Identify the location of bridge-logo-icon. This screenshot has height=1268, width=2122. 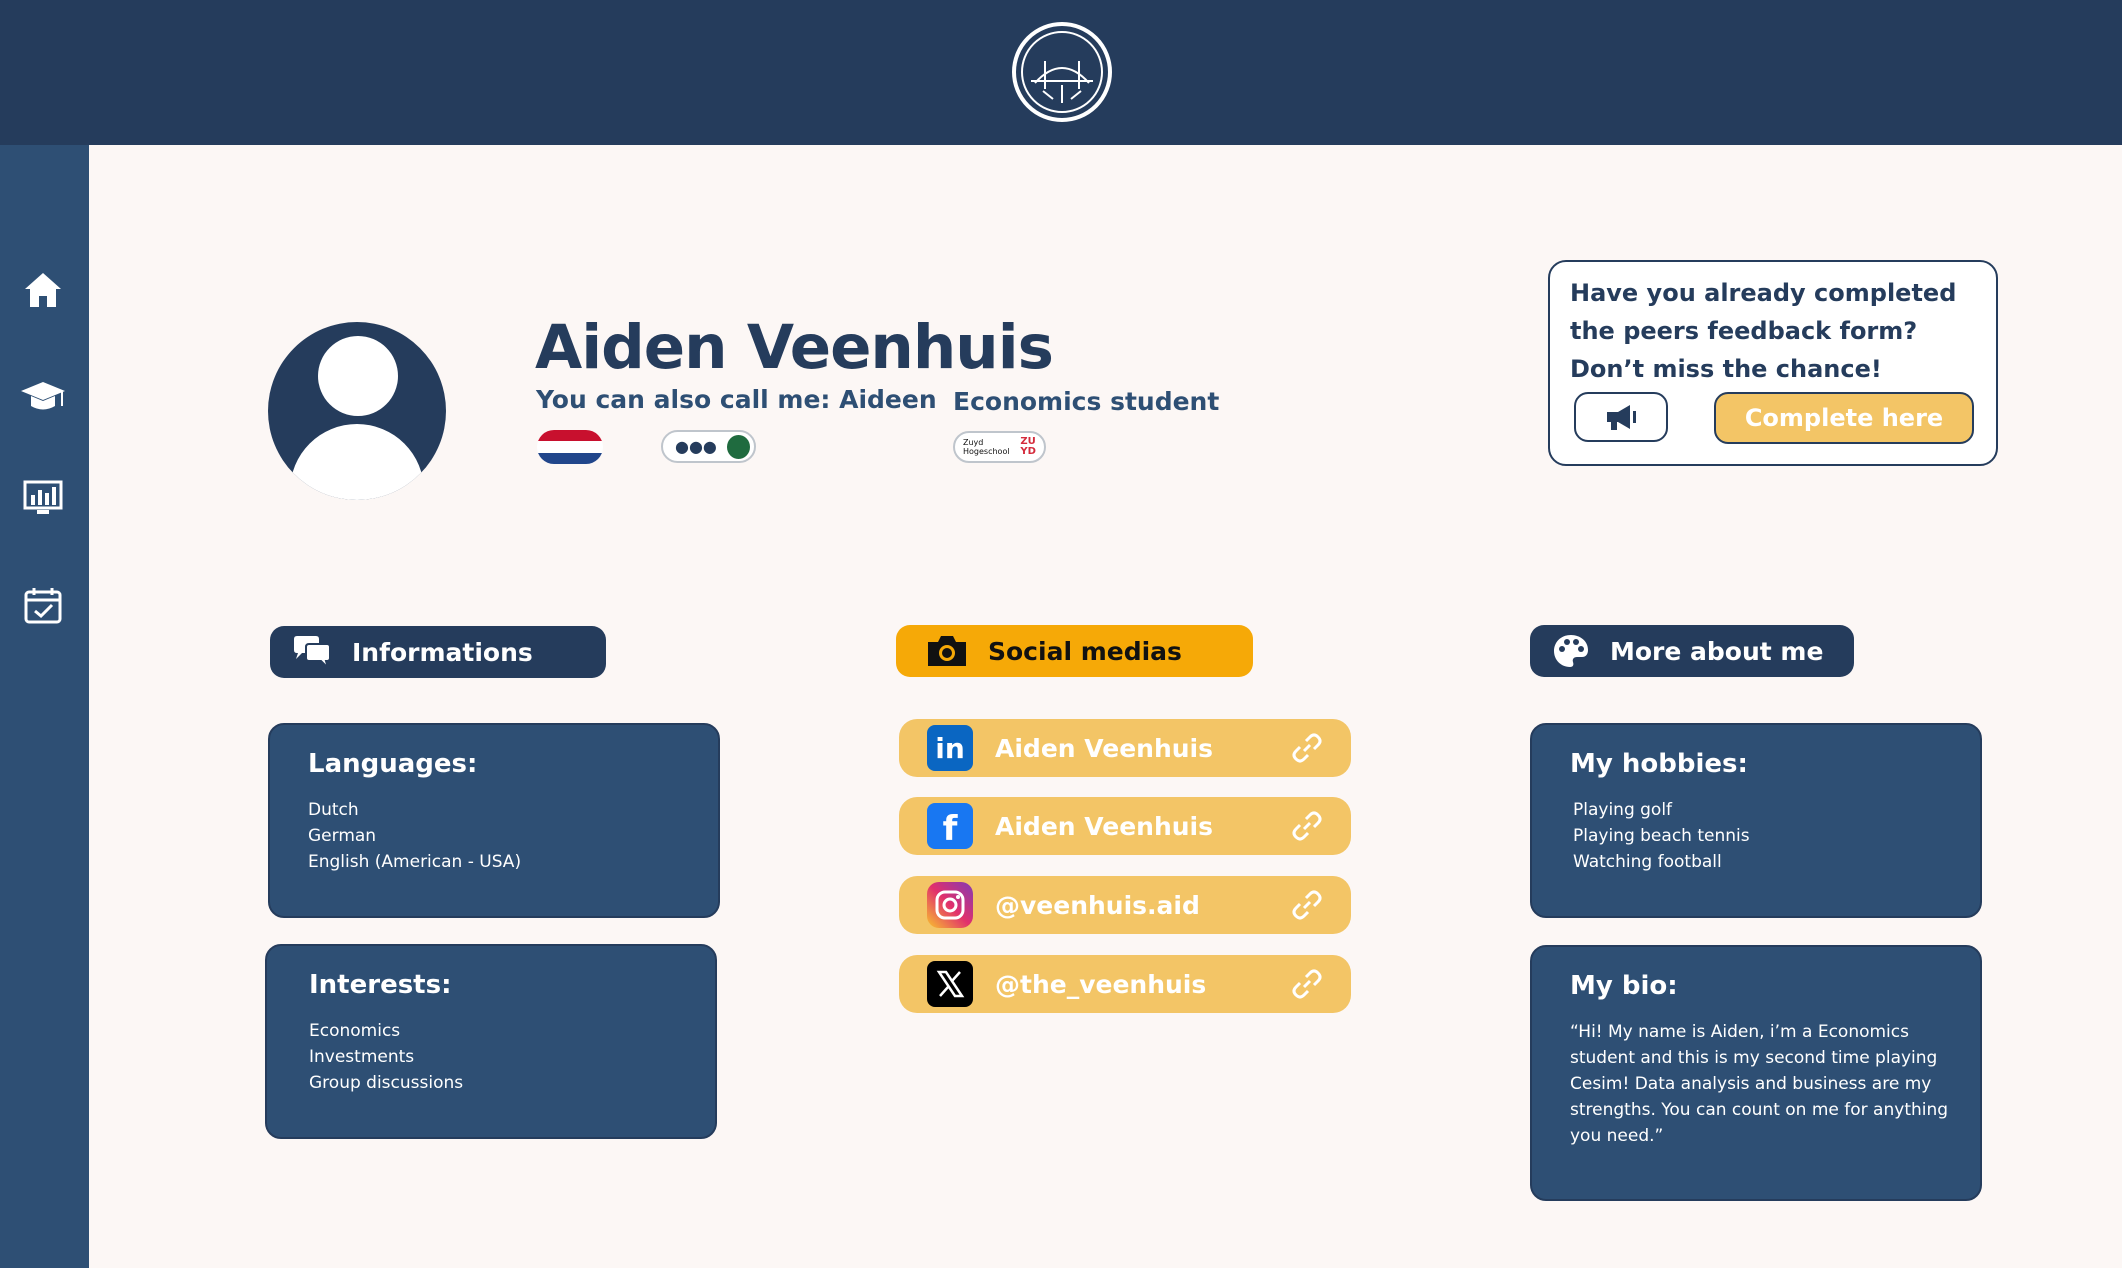
(1062, 72).